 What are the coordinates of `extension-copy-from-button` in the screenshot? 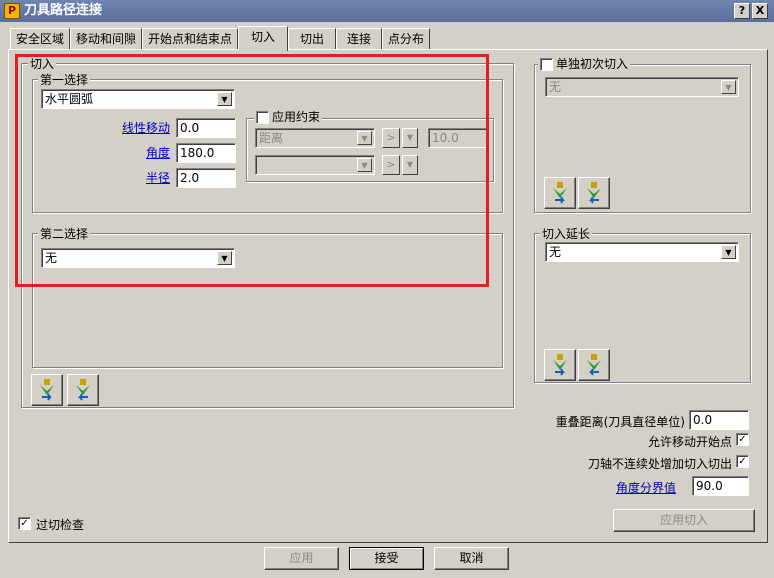 It's located at (594, 365).